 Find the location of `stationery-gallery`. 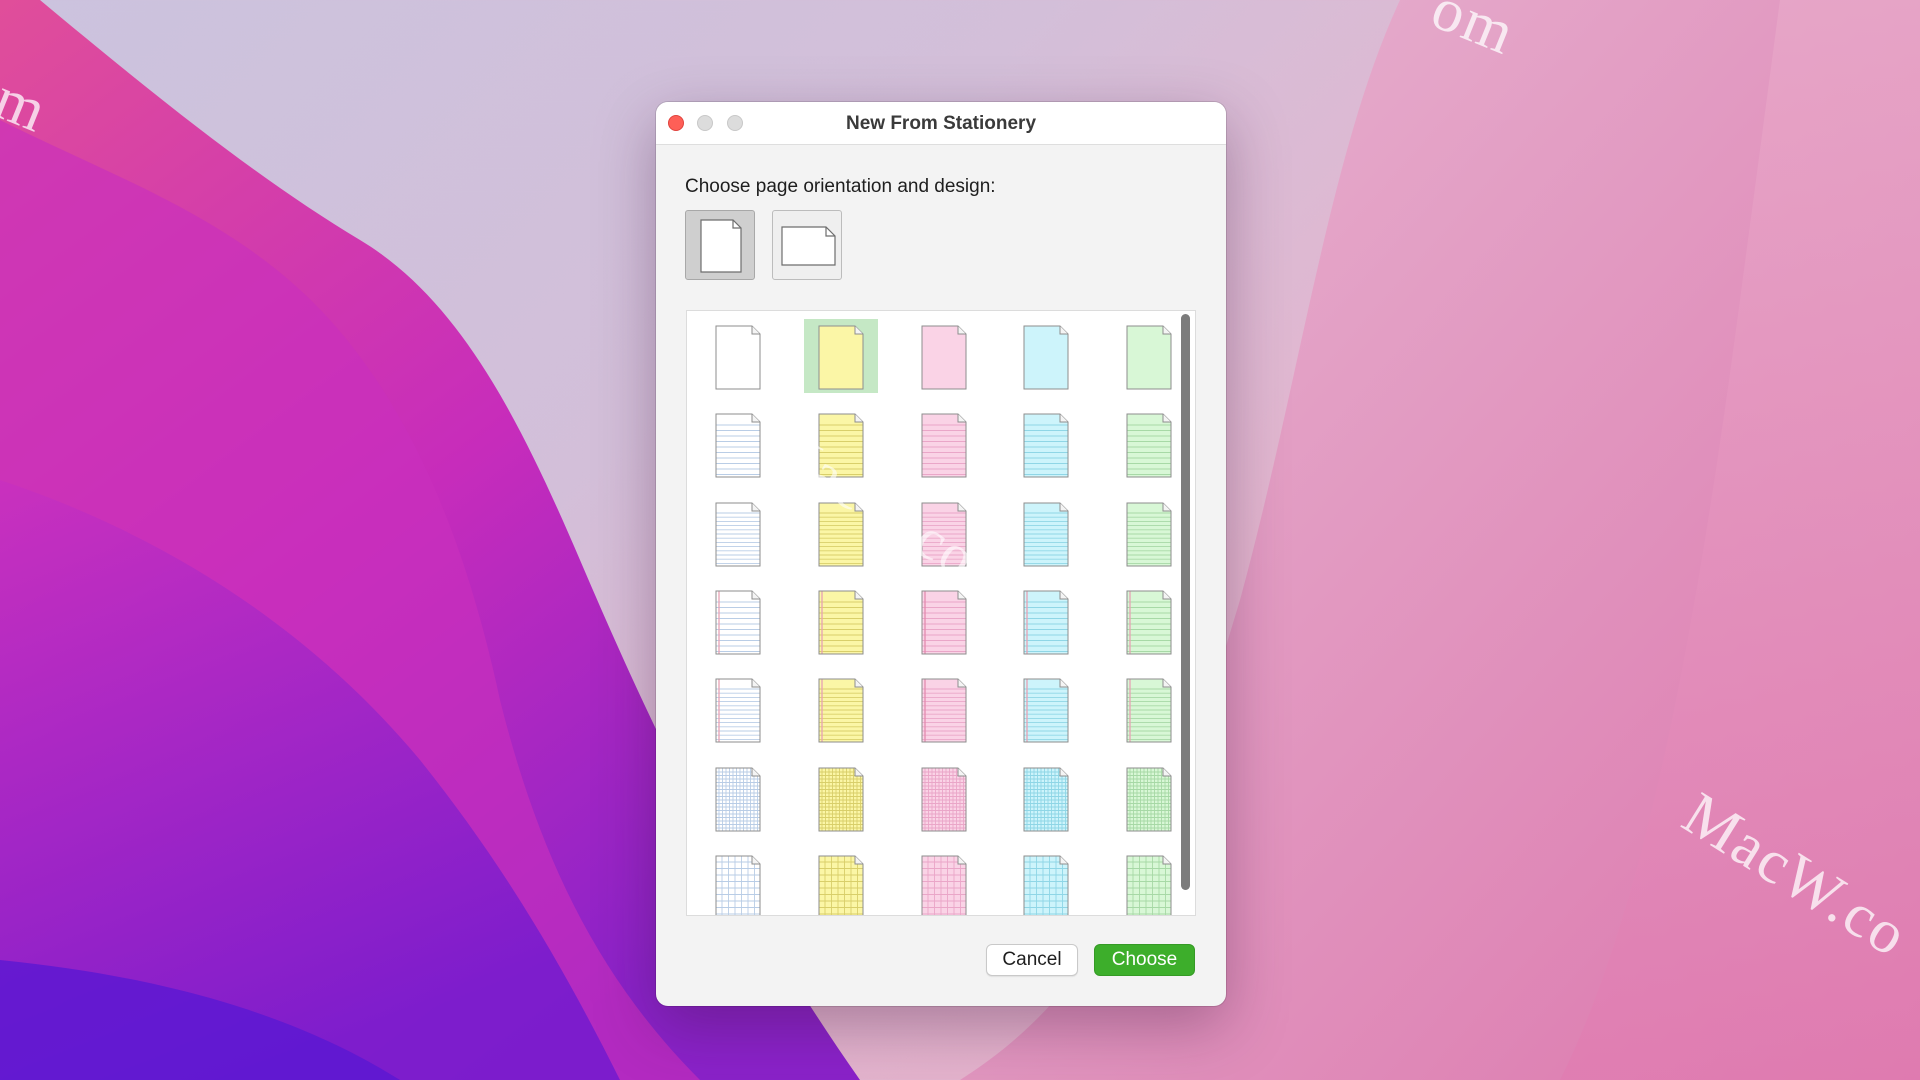

stationery-gallery is located at coordinates (941, 613).